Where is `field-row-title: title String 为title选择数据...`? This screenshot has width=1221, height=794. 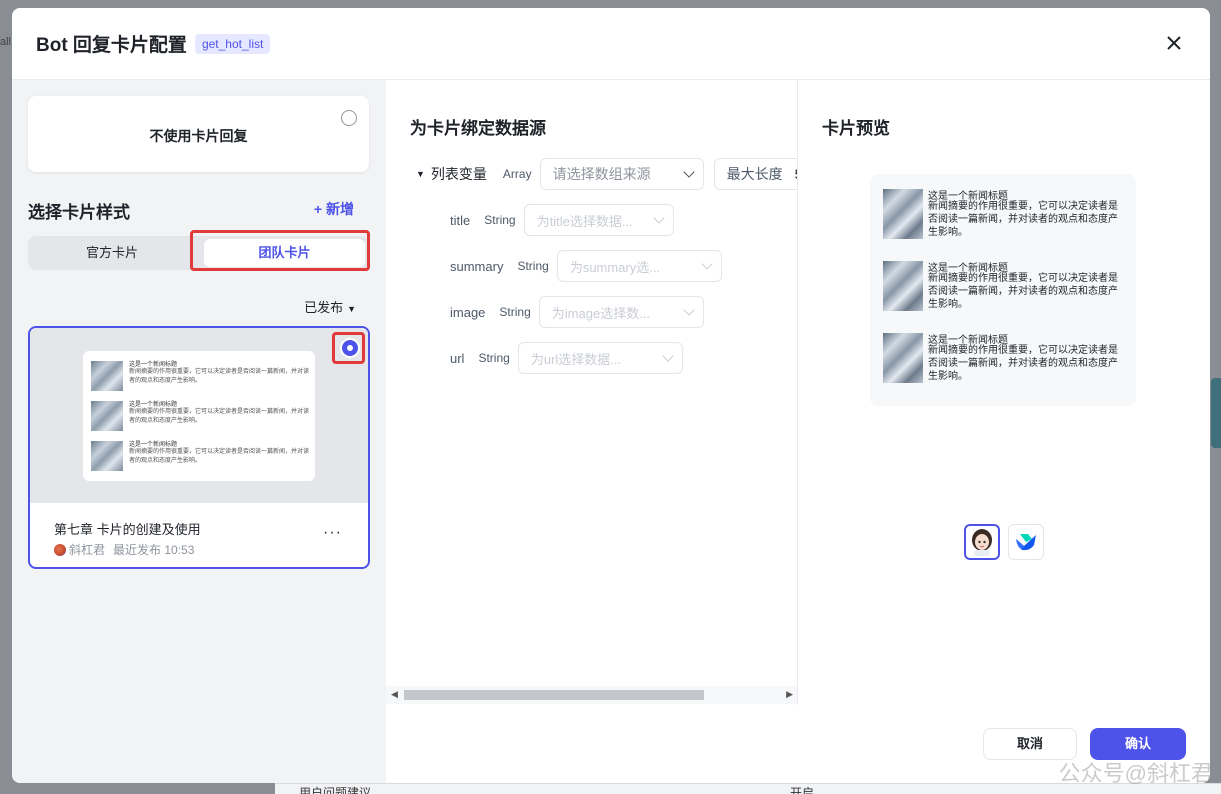 field-row-title: title String 为title选择数据... is located at coordinates (562, 220).